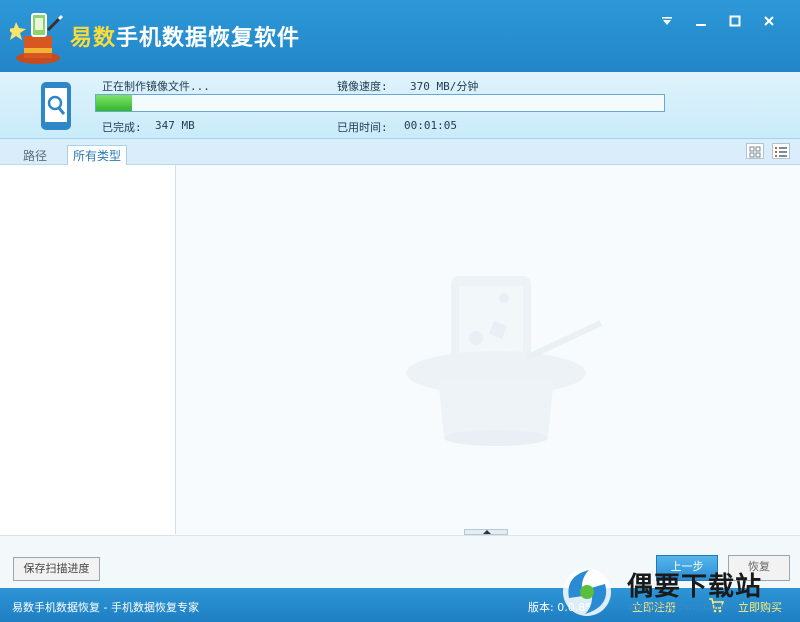  Describe the element at coordinates (444, 86) in the screenshot. I see `speed-value: 370 MB/分钟` at that location.